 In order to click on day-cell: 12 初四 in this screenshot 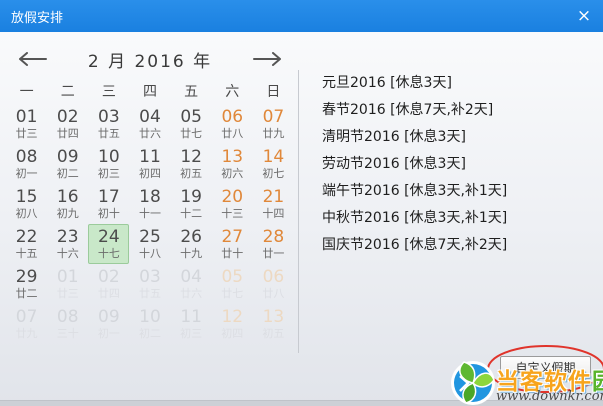, I will do `click(232, 324)`.